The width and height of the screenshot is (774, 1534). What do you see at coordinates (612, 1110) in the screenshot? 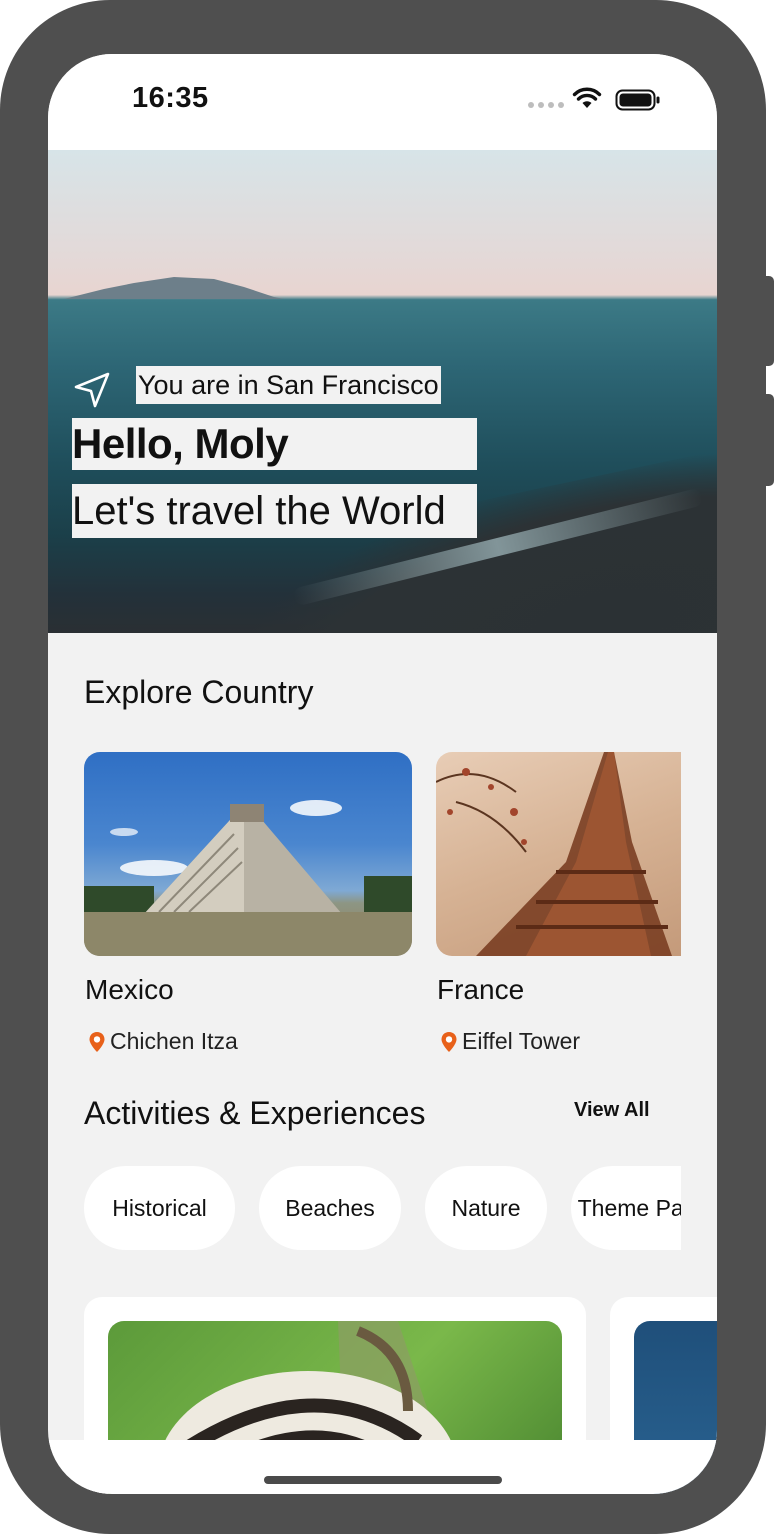
I see `view-all-link: View All` at bounding box center [612, 1110].